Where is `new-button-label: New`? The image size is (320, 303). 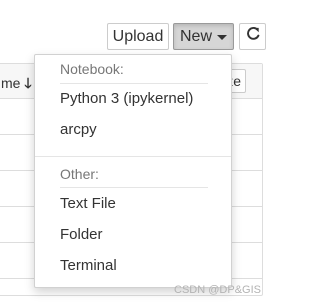 new-button-label: New is located at coordinates (195, 36).